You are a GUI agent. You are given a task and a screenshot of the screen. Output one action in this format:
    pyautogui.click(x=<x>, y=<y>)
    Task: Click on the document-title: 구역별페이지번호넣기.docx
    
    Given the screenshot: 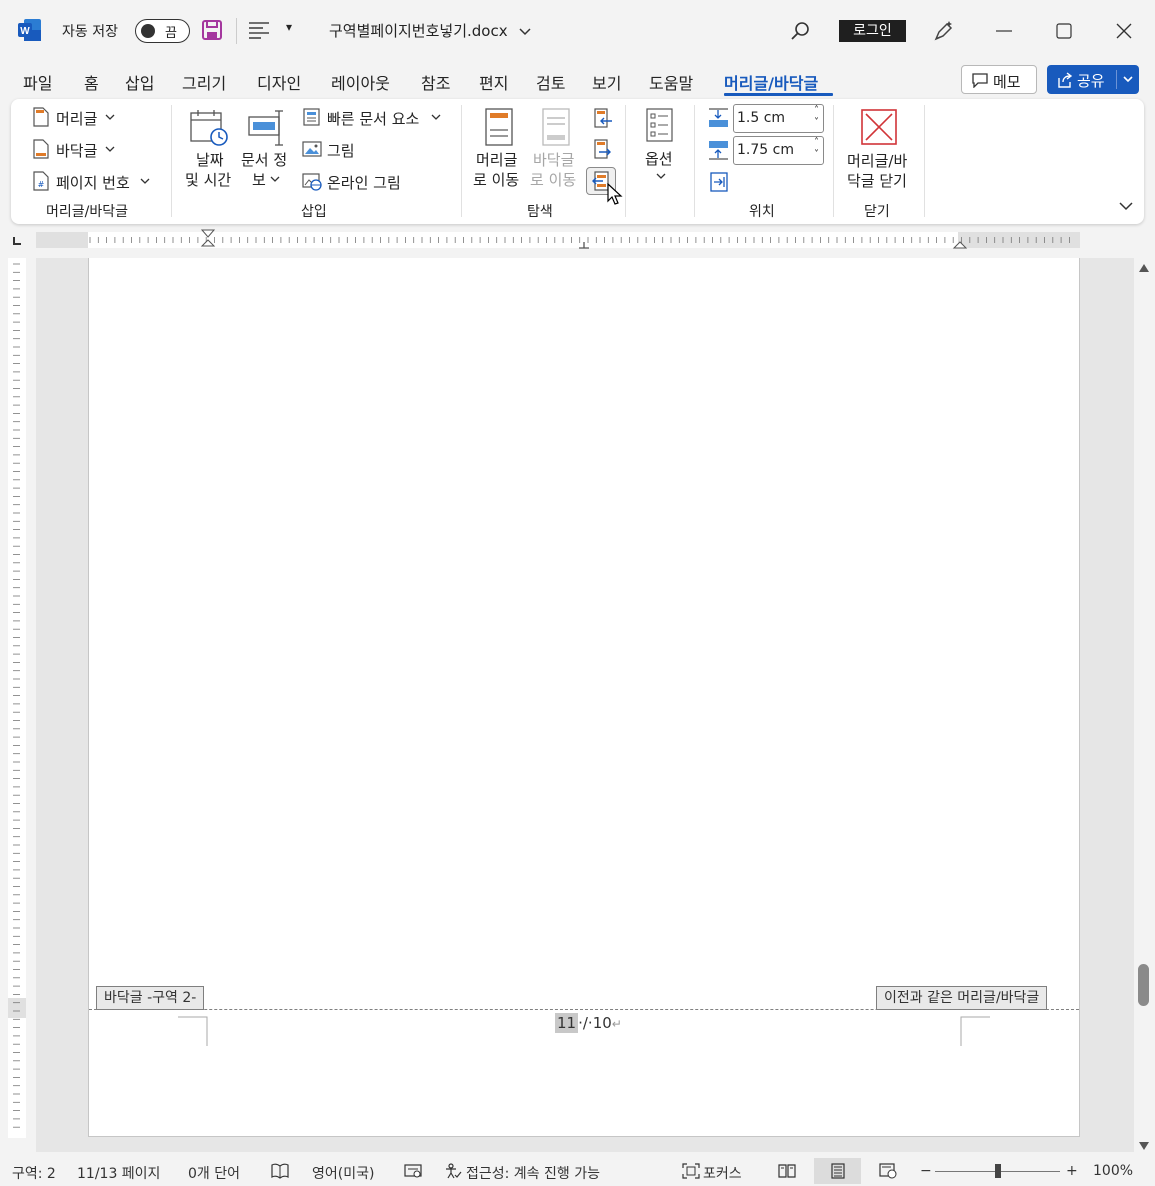 What is the action you would take?
    pyautogui.click(x=418, y=30)
    